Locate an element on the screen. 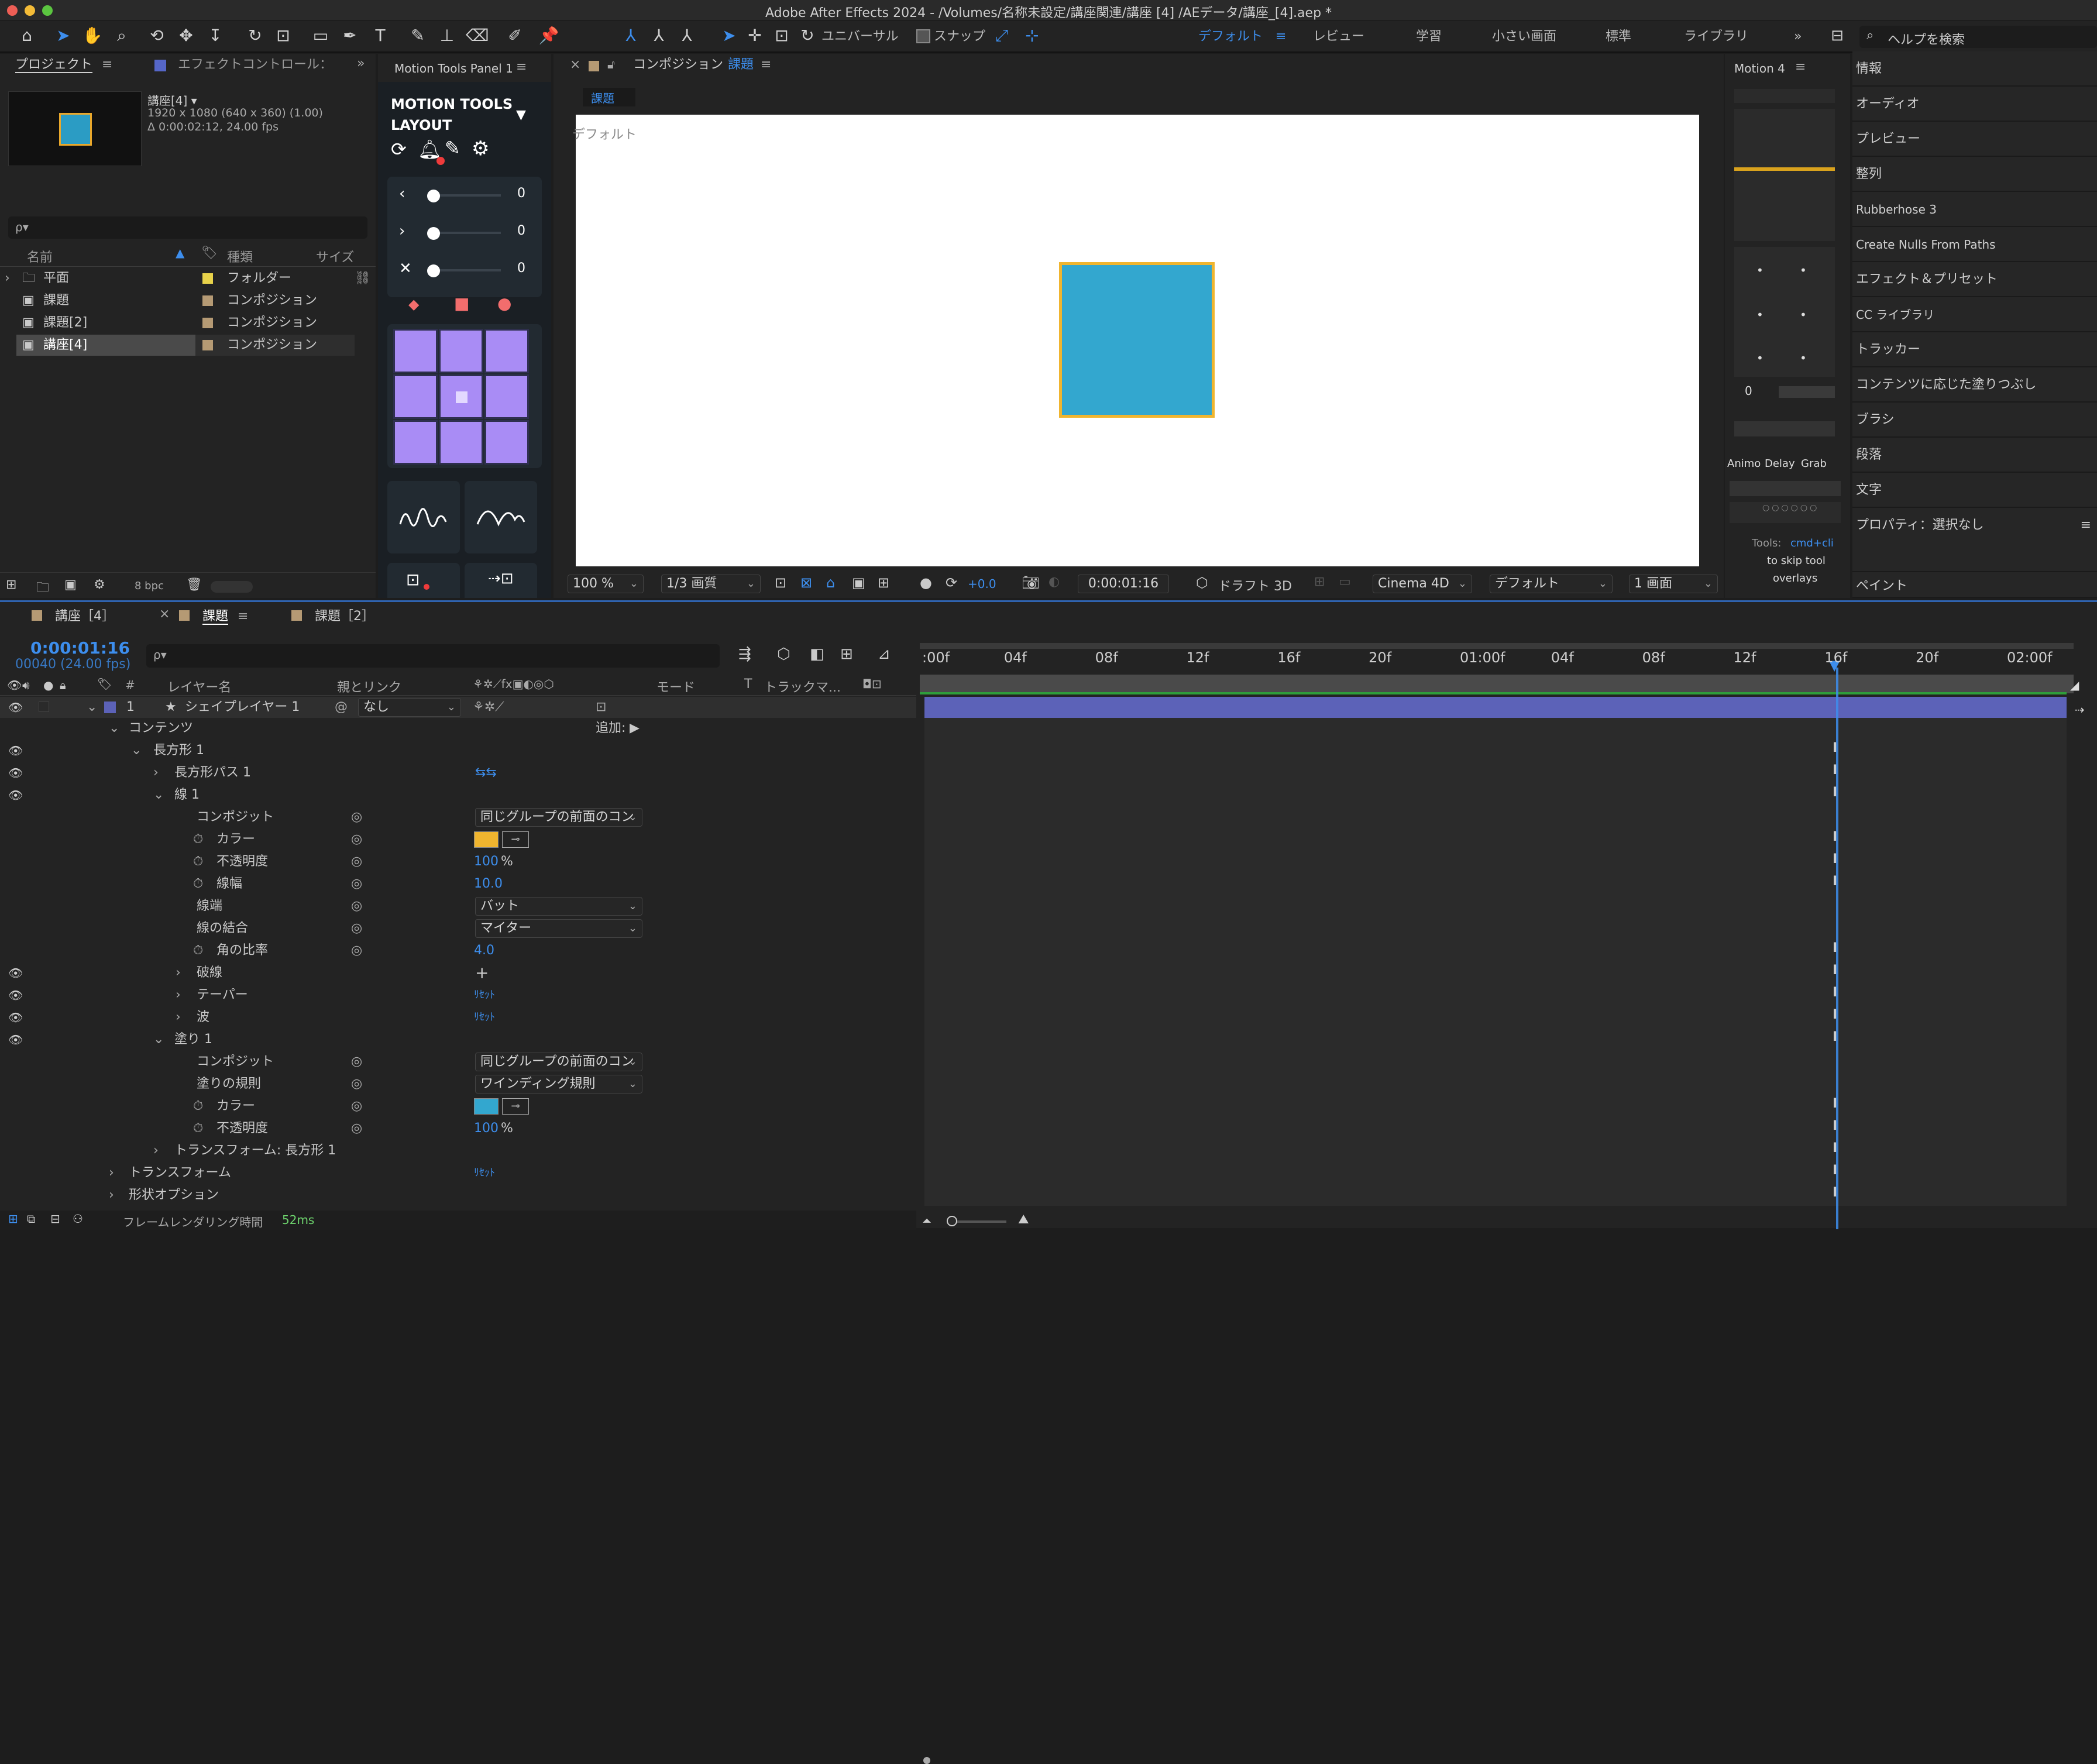 This screenshot has height=1764, width=2097. project-settings-icon: ⚙ is located at coordinates (99, 584).